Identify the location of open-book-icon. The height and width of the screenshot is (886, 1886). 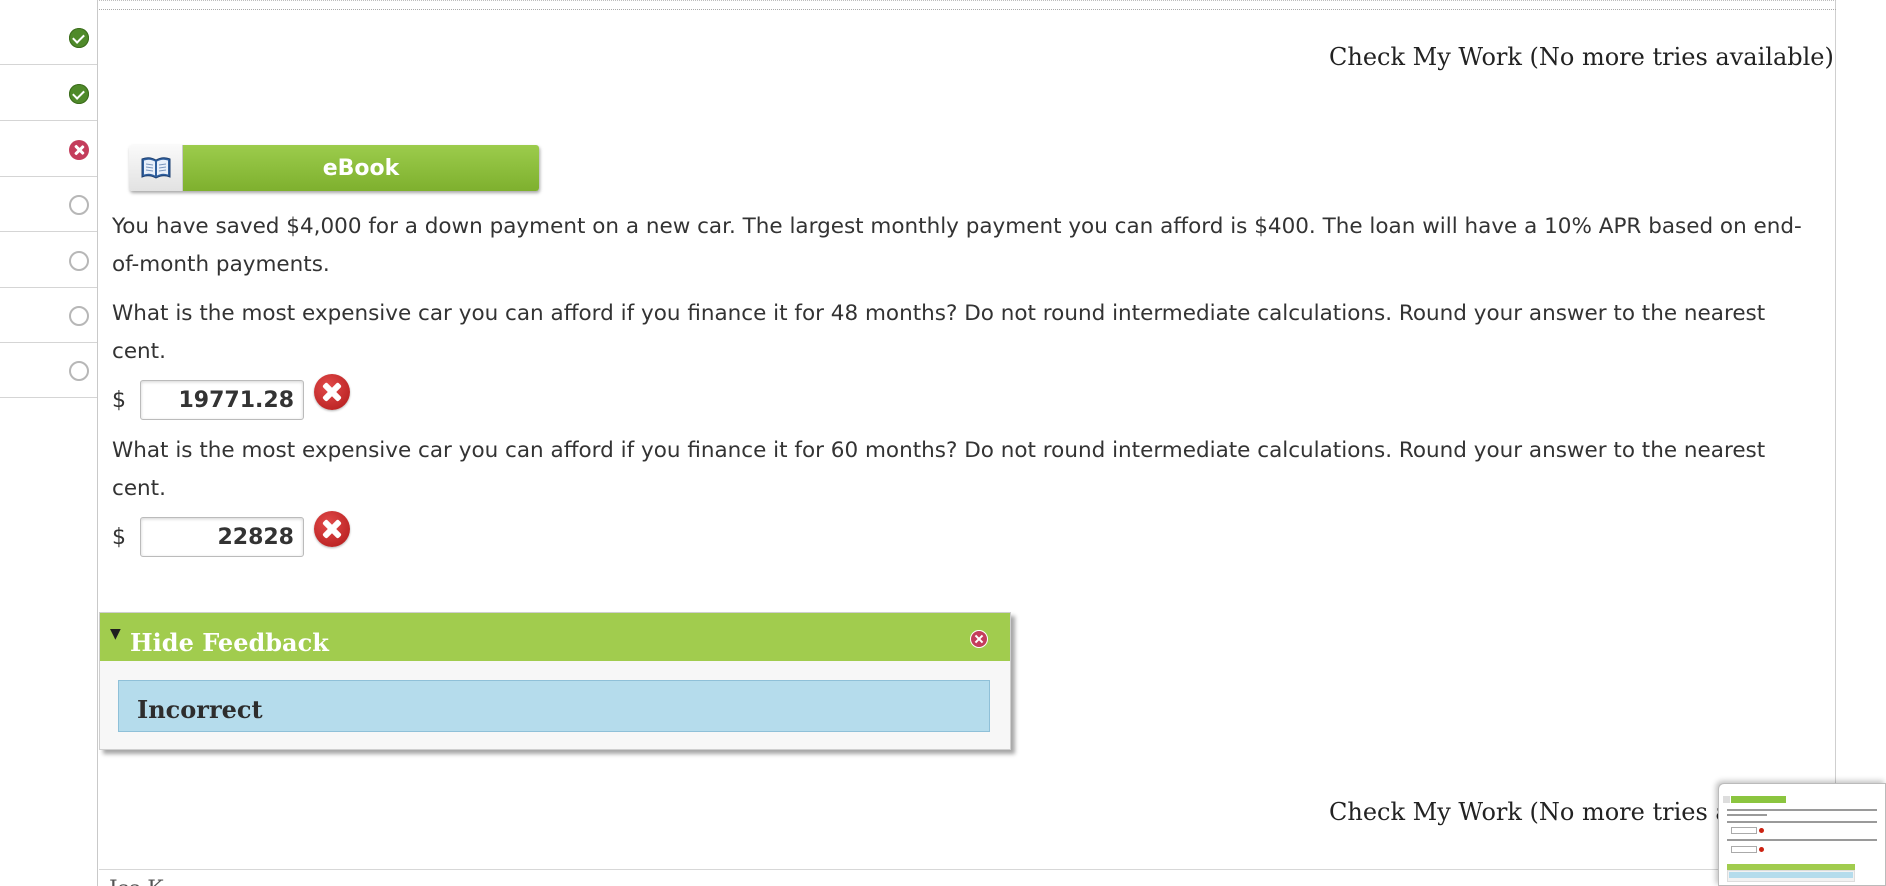
(156, 168).